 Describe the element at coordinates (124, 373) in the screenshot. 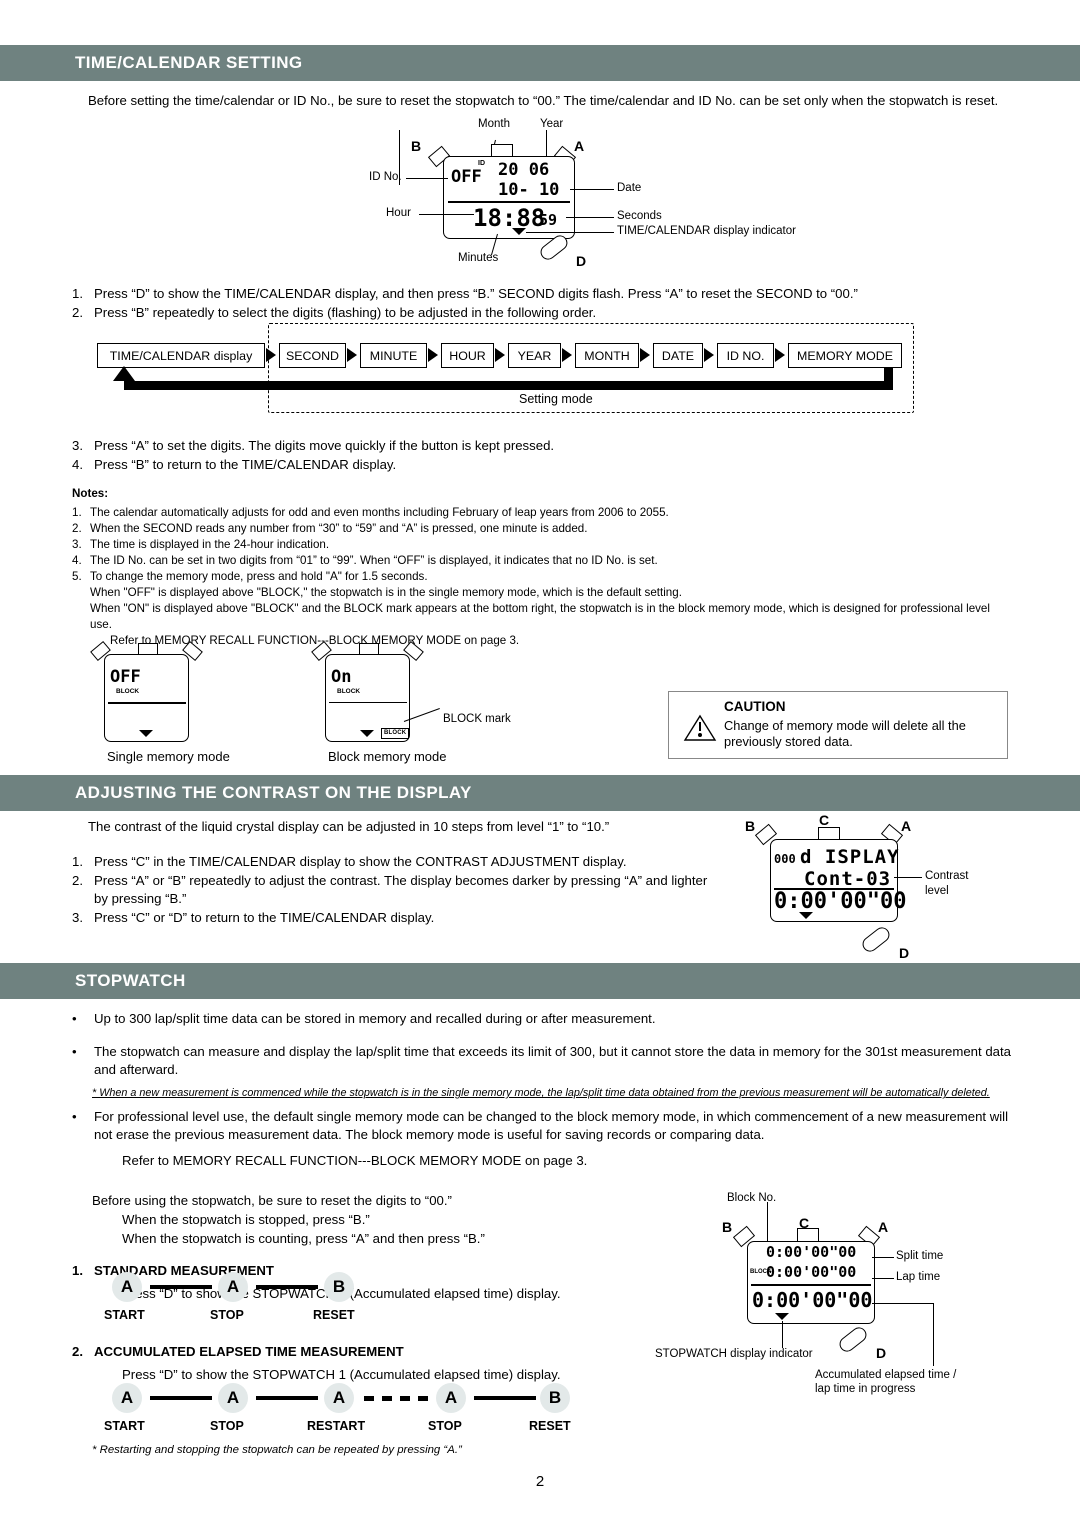

I see `flow-return-arrow` at that location.